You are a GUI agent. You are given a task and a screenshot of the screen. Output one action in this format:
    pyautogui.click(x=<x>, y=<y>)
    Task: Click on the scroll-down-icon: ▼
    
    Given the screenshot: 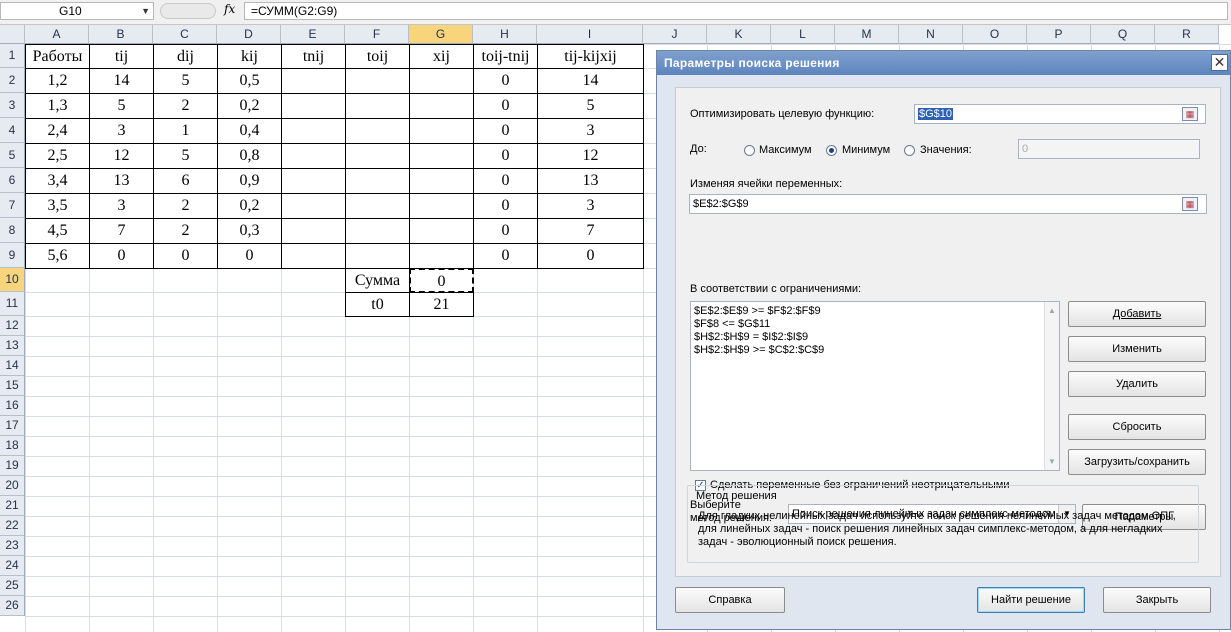 What is the action you would take?
    pyautogui.click(x=1052, y=461)
    